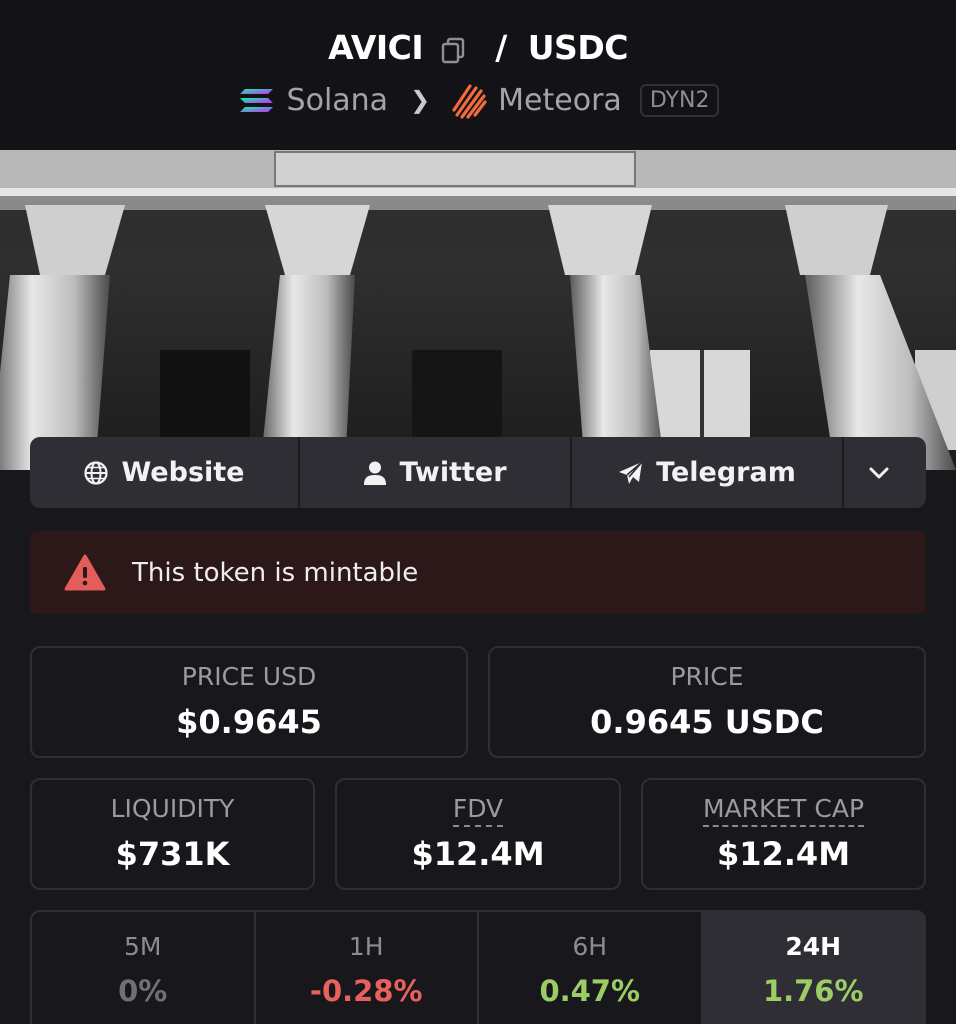 The image size is (956, 1024). Describe the element at coordinates (249, 702) in the screenshot. I see `price-usd-card: PRICE USD $0.9645` at that location.